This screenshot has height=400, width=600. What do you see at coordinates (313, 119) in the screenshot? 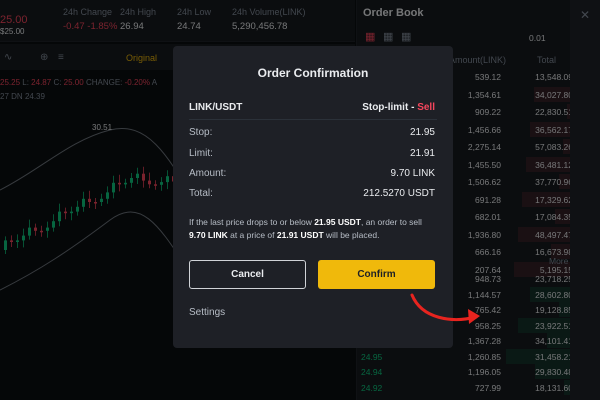
I see `dialog-divider` at bounding box center [313, 119].